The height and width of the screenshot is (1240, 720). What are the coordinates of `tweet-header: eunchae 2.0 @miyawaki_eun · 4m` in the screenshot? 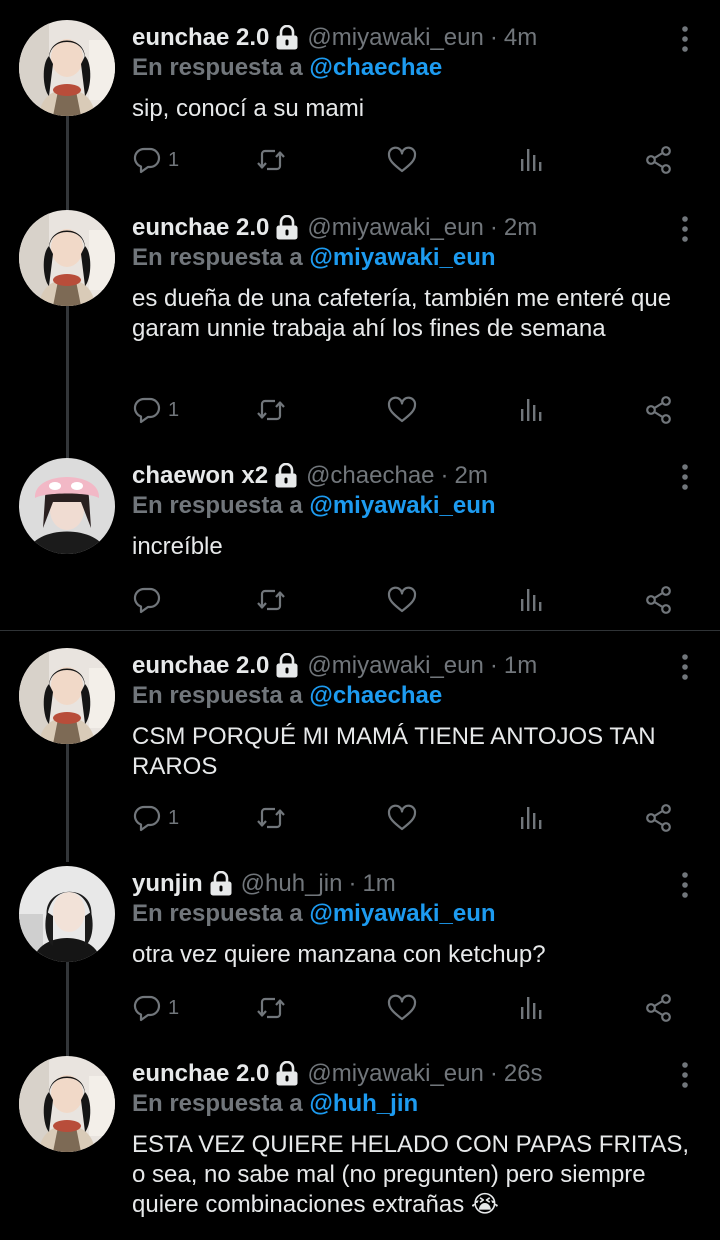 It's located at (334, 38).